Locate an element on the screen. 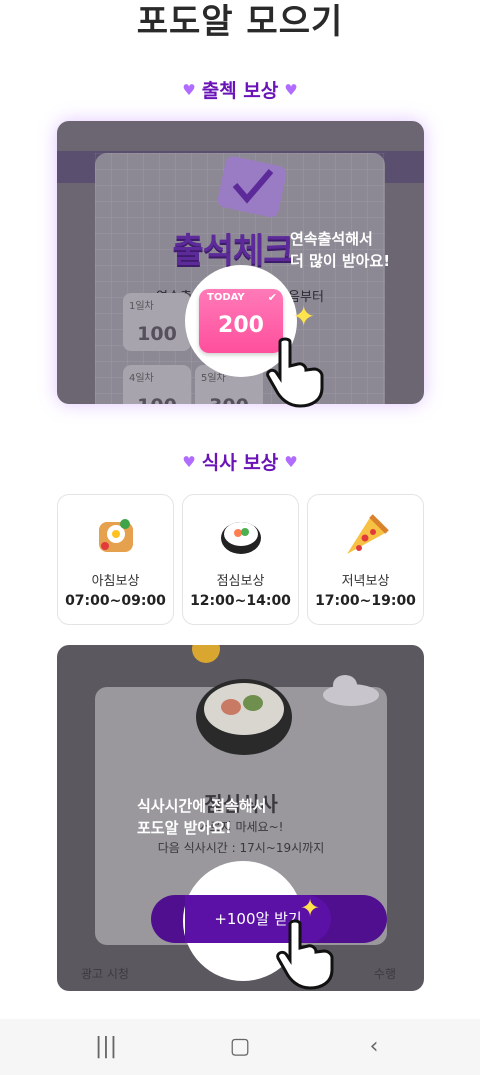 This screenshot has width=480, height=1075. cloud-icon is located at coordinates (351, 690).